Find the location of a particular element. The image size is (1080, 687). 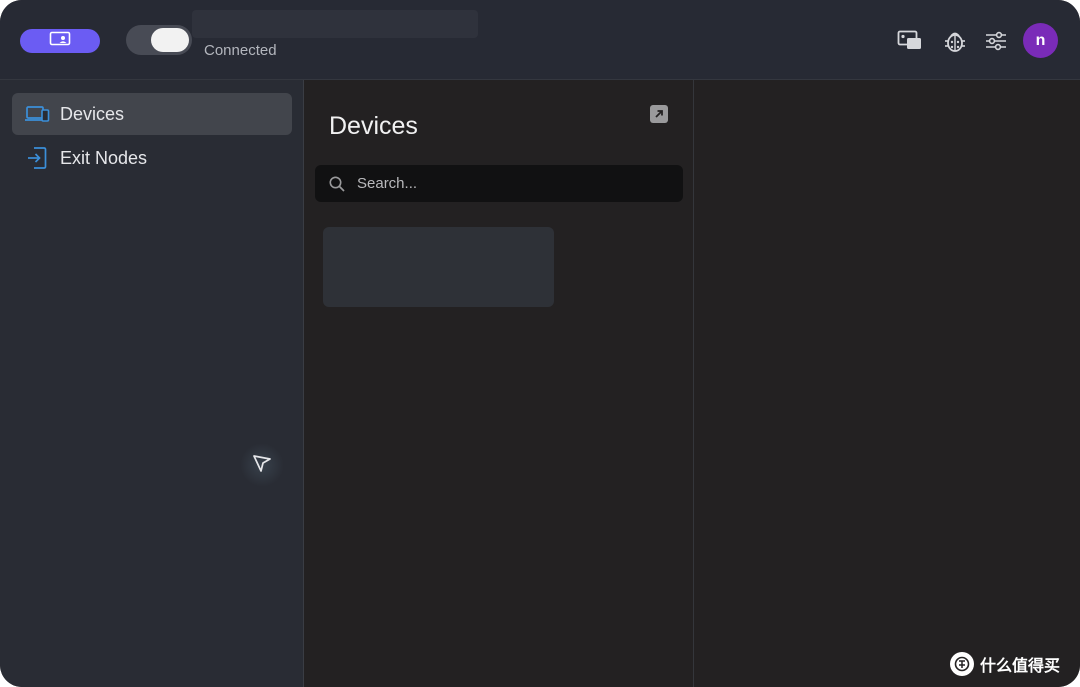

toggle-knob is located at coordinates (170, 40).